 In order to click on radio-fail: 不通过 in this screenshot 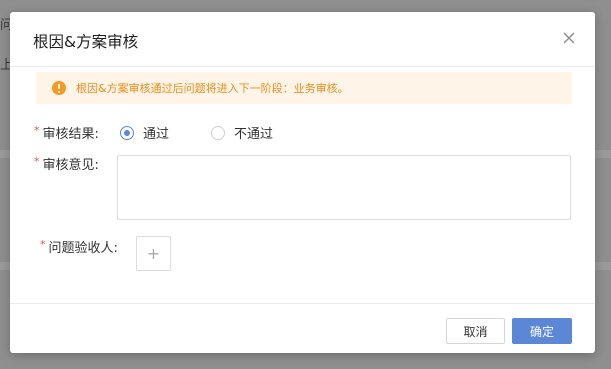, I will do `click(242, 132)`.